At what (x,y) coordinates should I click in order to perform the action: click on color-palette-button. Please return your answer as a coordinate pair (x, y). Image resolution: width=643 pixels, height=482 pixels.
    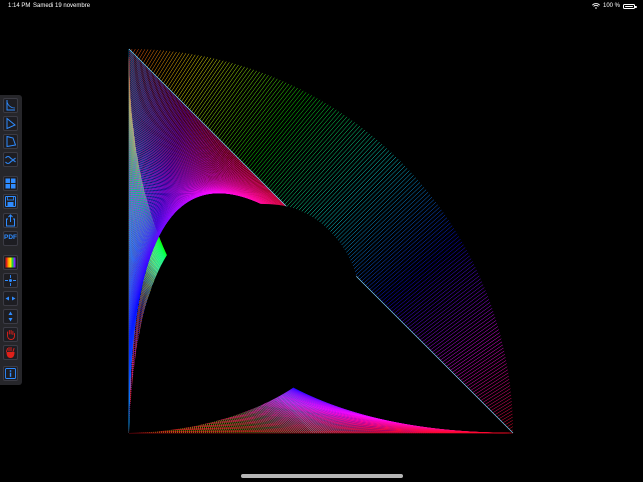
    Looking at the image, I should click on (10, 262).